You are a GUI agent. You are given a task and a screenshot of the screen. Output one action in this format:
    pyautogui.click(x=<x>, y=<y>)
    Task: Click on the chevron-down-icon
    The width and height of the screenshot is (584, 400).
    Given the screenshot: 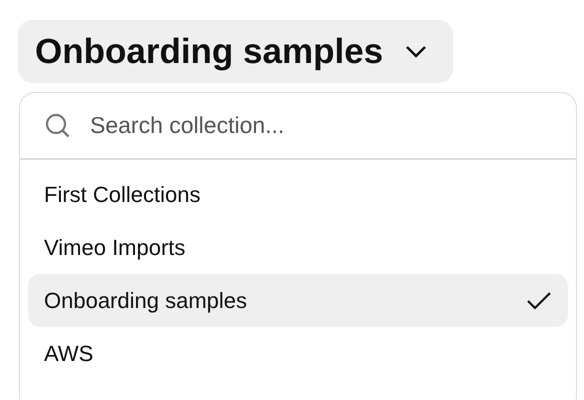 What is the action you would take?
    pyautogui.click(x=416, y=51)
    